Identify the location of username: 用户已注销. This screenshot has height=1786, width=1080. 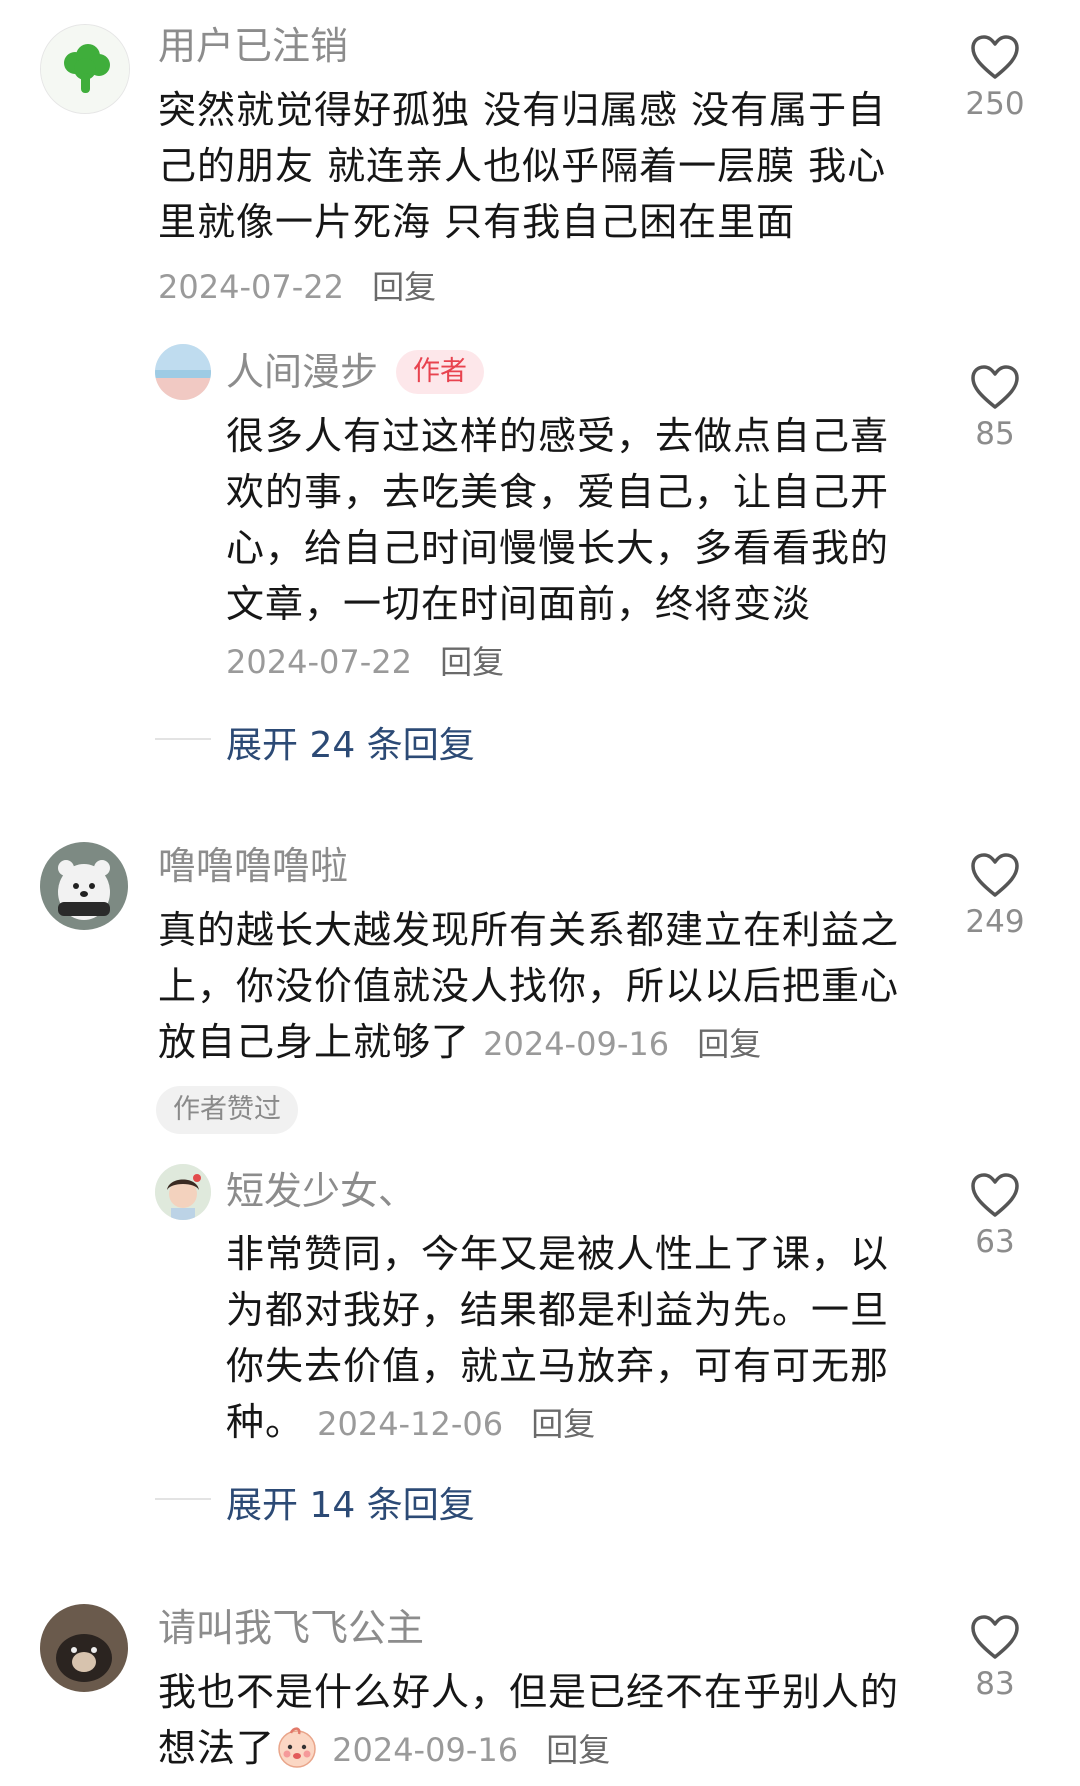
(253, 46).